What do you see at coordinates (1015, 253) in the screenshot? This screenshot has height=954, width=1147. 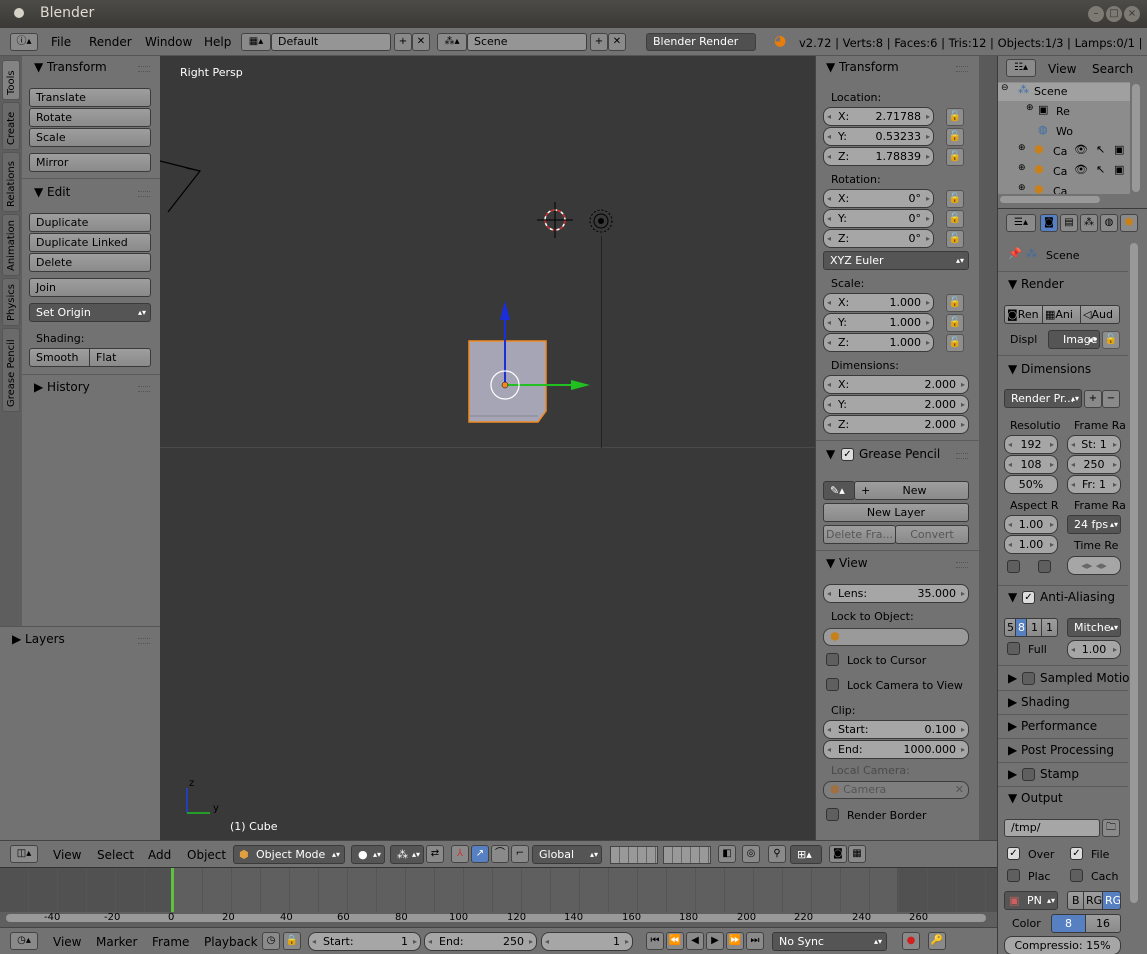 I see `pin-icon: 📌` at bounding box center [1015, 253].